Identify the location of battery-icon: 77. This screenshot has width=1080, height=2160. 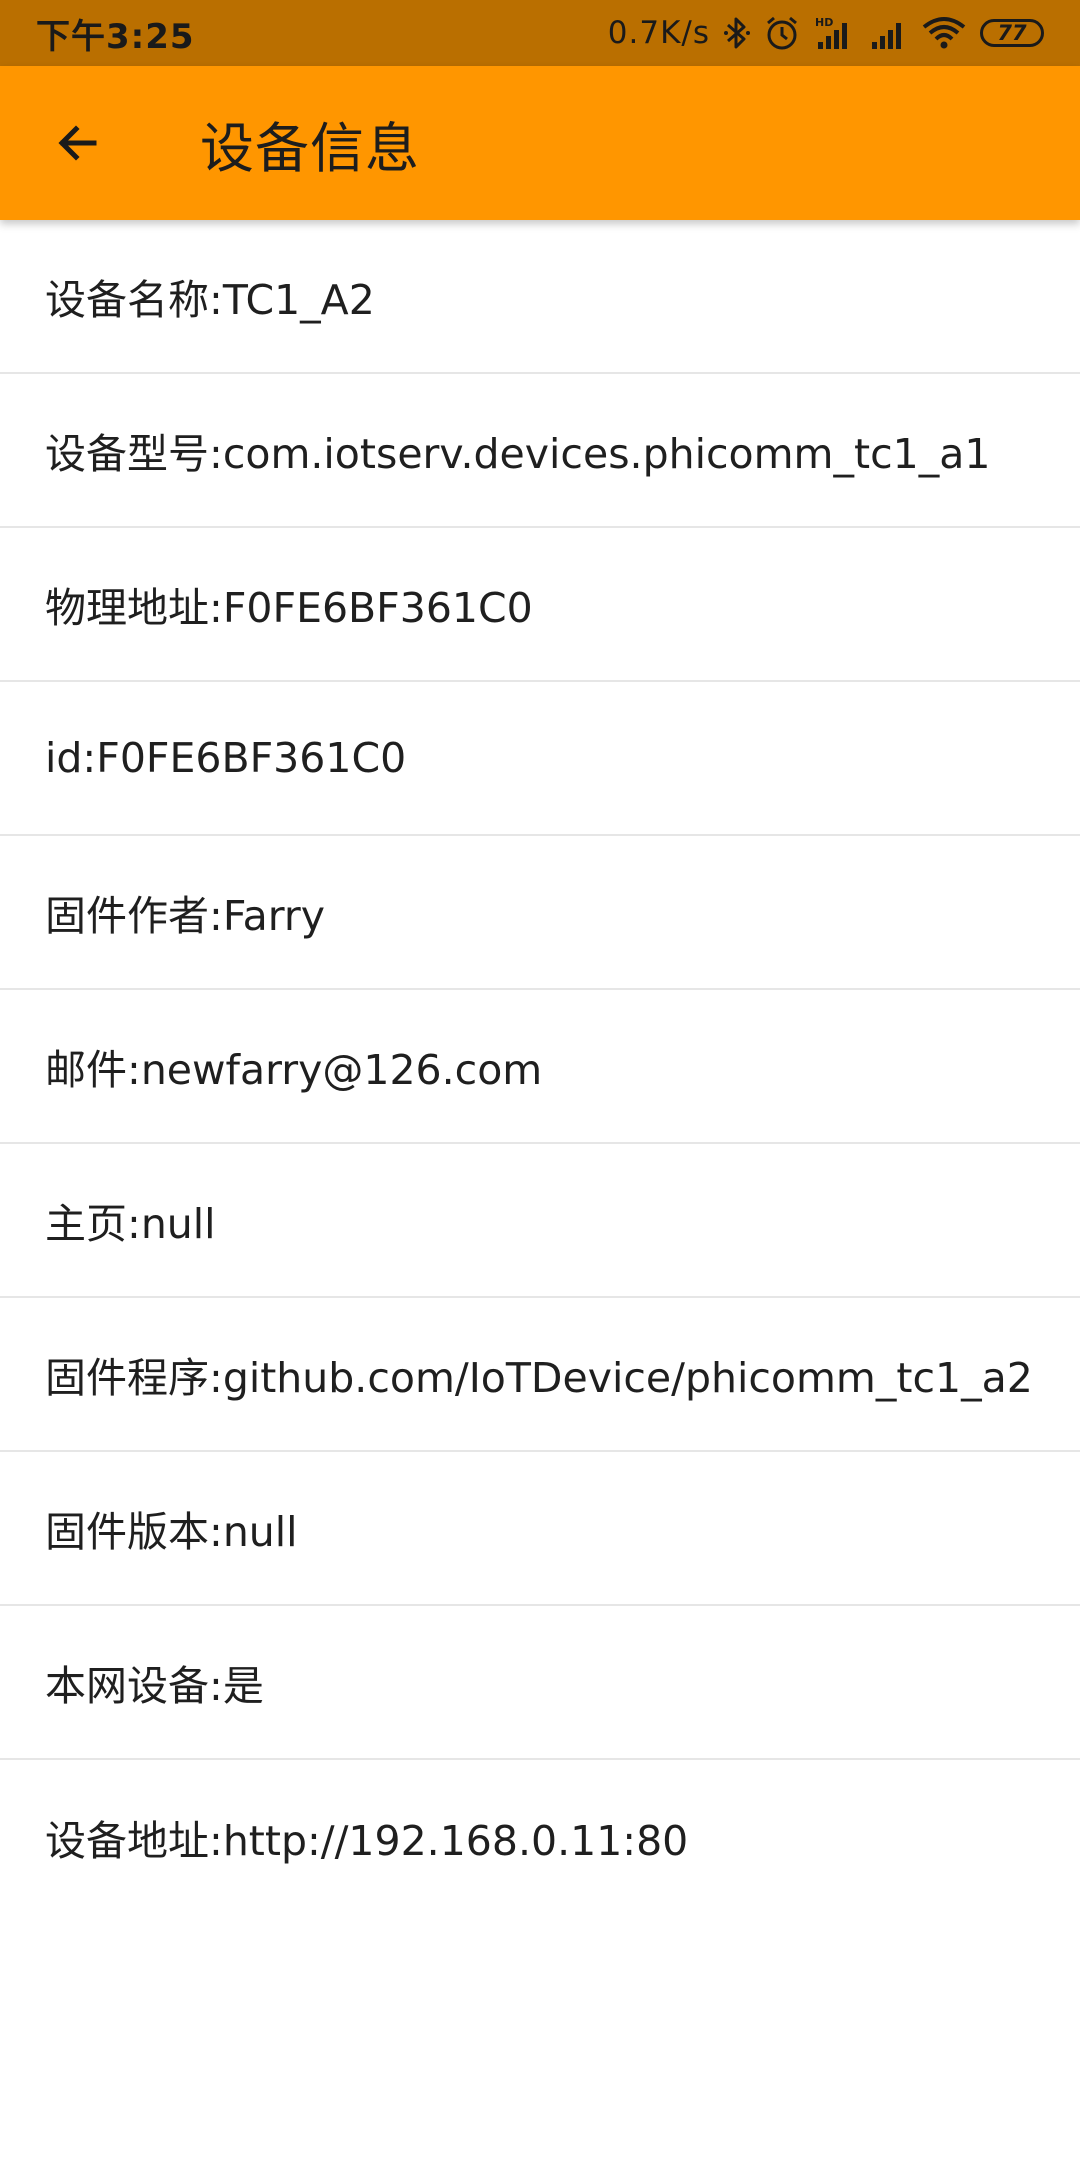
(1012, 33).